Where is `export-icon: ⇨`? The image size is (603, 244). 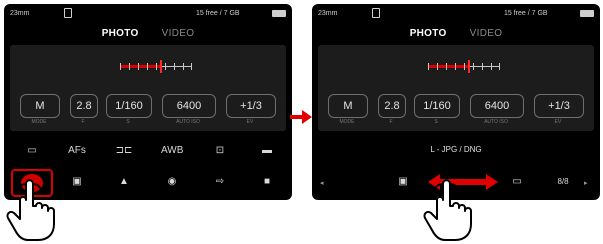 export-icon: ⇨ is located at coordinates (220, 182).